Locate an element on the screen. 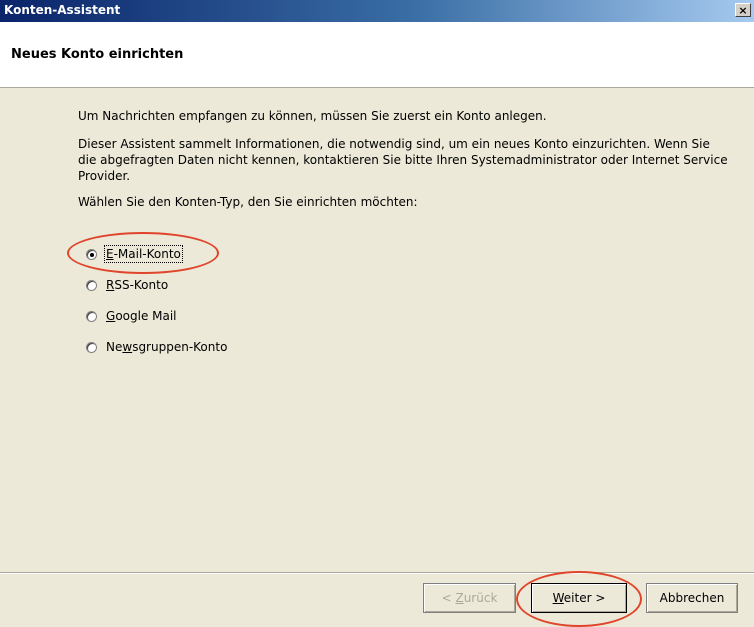  radio-google-mail: Google Mail is located at coordinates (131, 316).